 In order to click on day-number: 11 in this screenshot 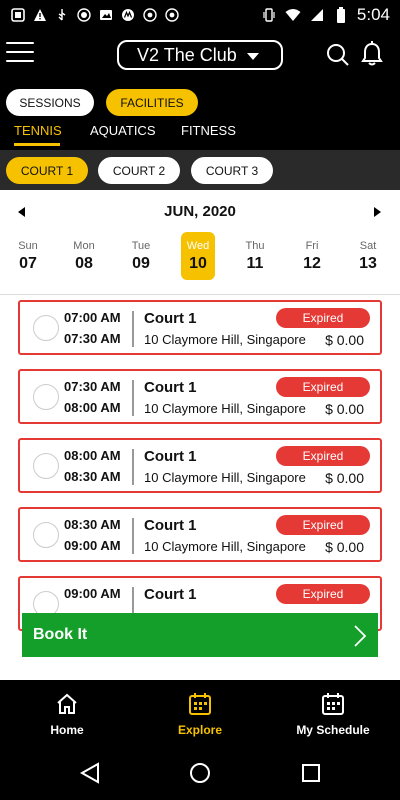, I will do `click(255, 263)`.